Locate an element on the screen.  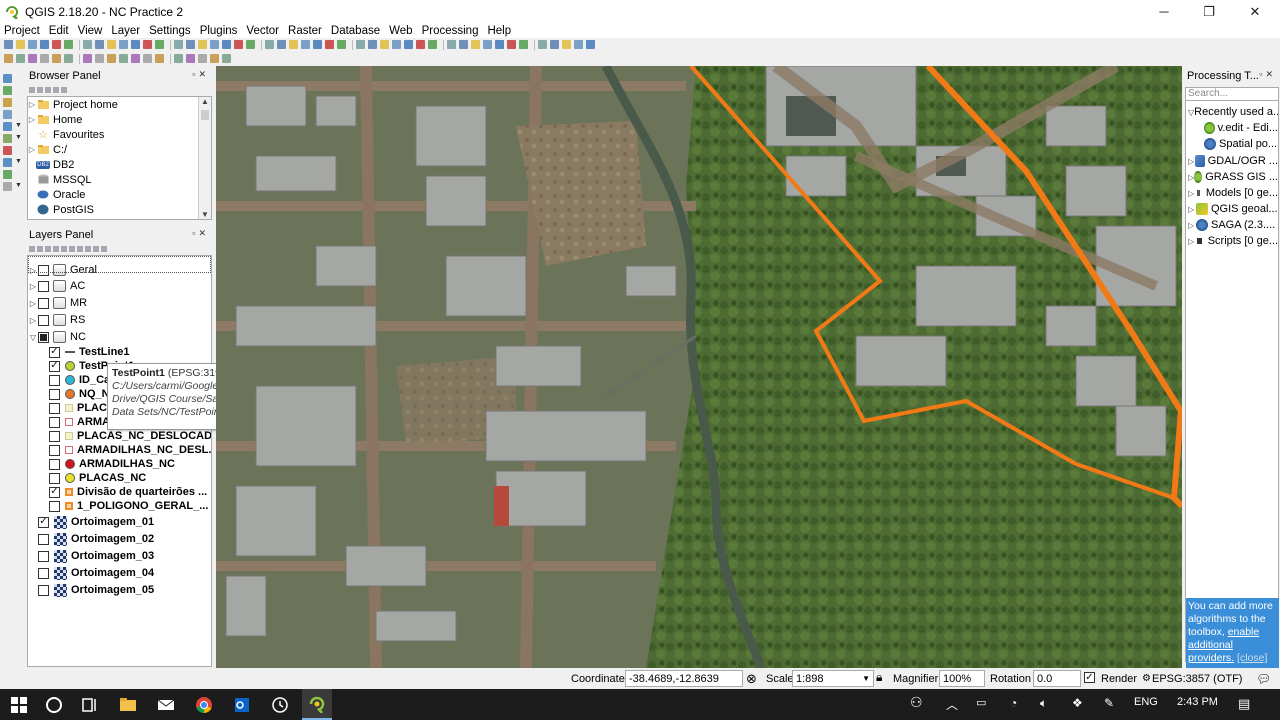
menu-database: Database is located at coordinates (356, 31).